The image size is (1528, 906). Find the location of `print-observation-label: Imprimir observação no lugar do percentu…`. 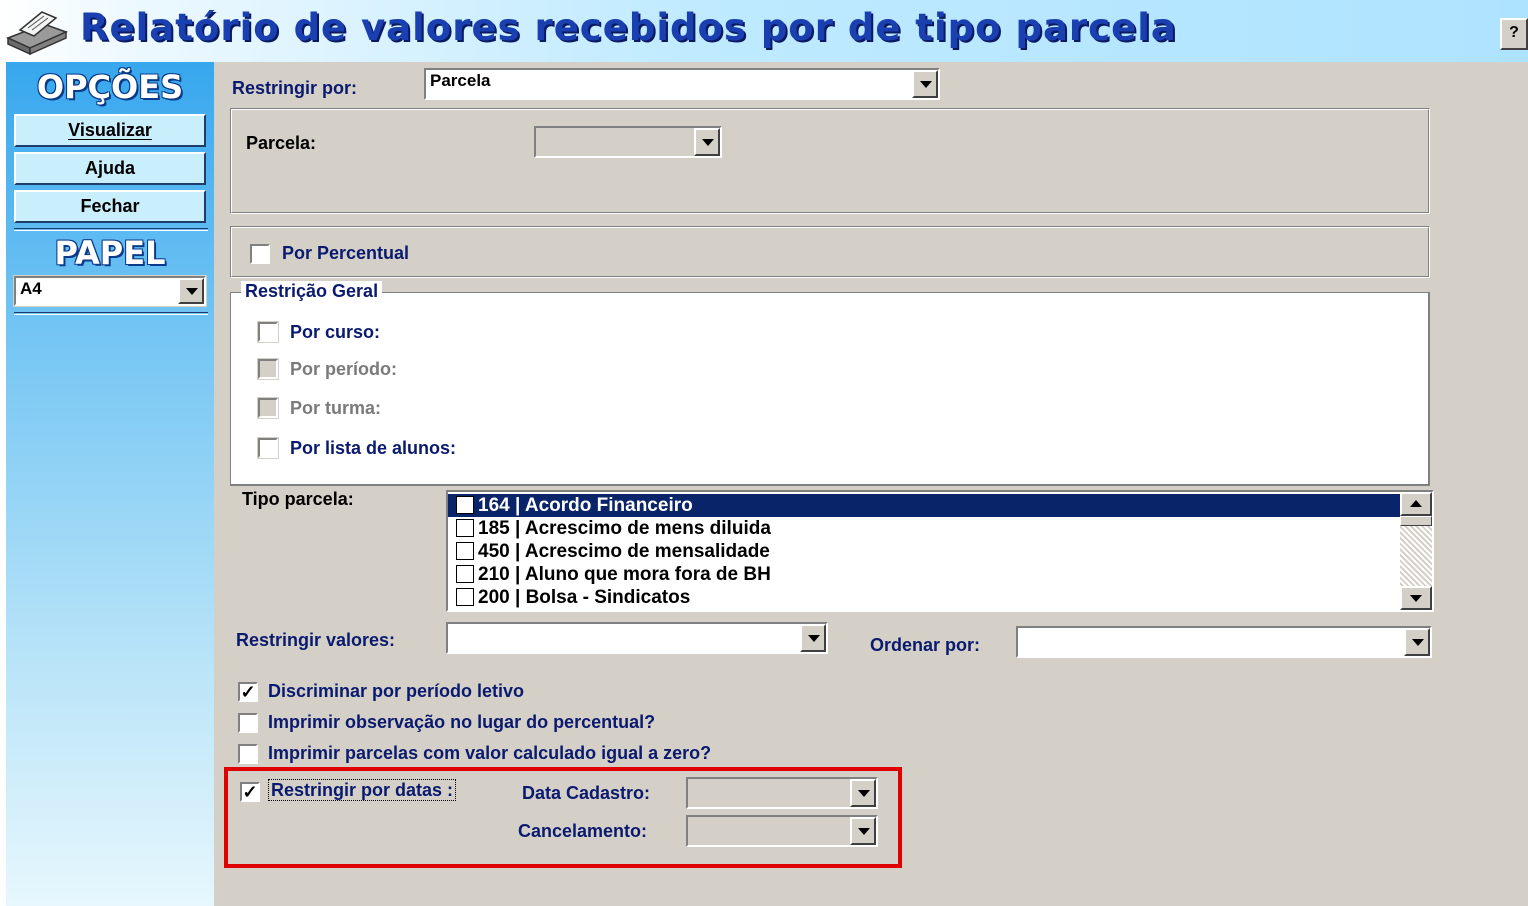

print-observation-label: Imprimir observação no lugar do percentu… is located at coordinates (462, 722).